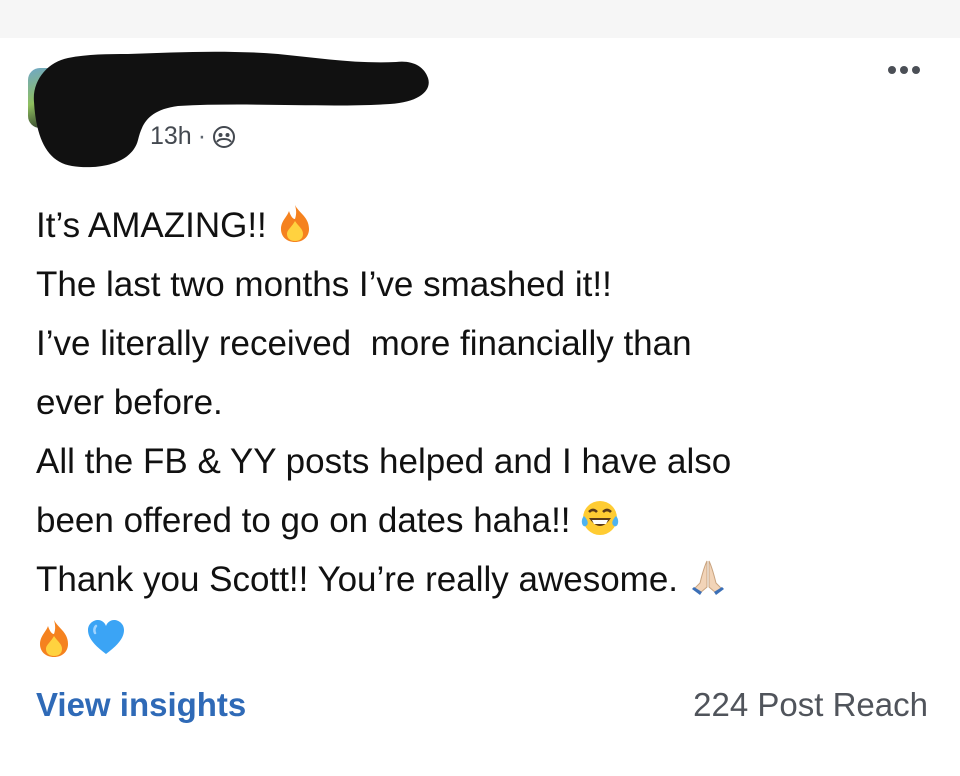 Image resolution: width=960 pixels, height=776 pixels. What do you see at coordinates (480, 19) in the screenshot?
I see `top-strip` at bounding box center [480, 19].